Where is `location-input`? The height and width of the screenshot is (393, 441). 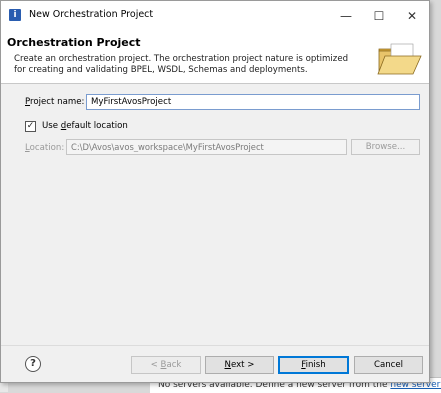
location-input is located at coordinates (206, 147).